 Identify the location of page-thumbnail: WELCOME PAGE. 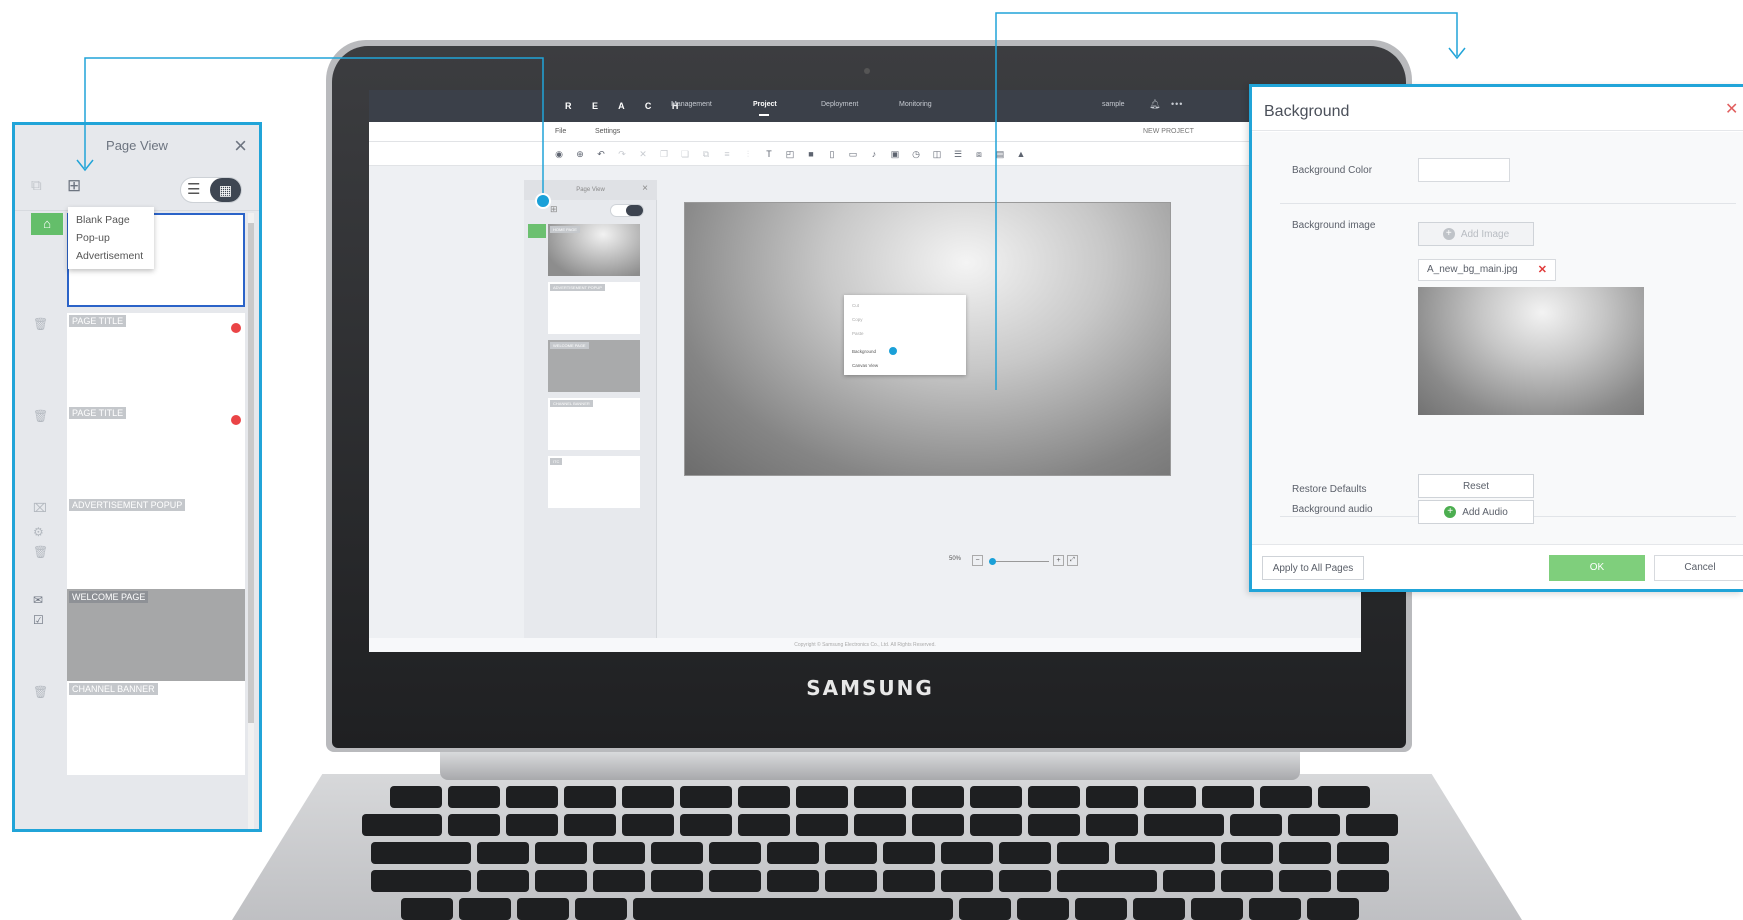
(156, 636).